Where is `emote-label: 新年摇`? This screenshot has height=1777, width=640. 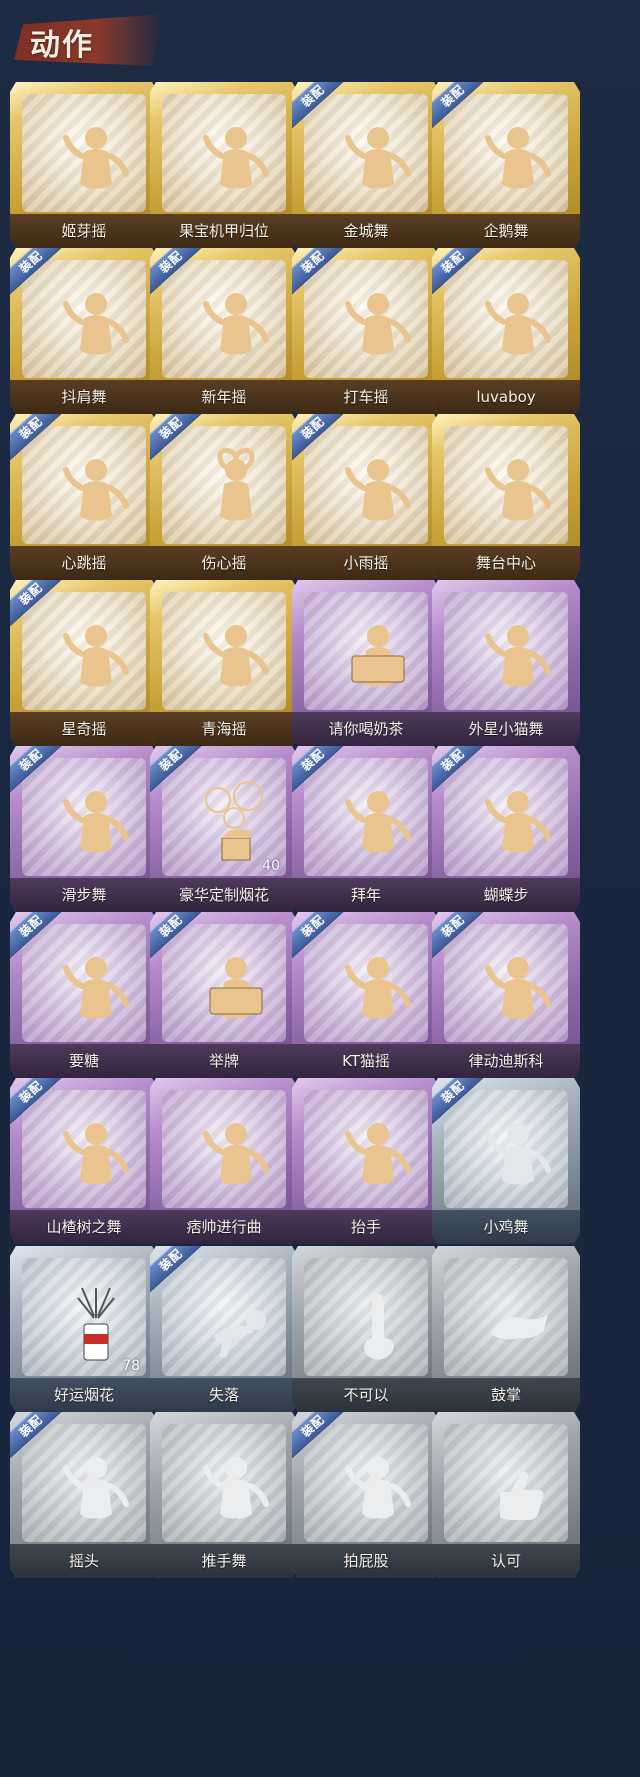
emote-label: 新年摇 is located at coordinates (224, 397).